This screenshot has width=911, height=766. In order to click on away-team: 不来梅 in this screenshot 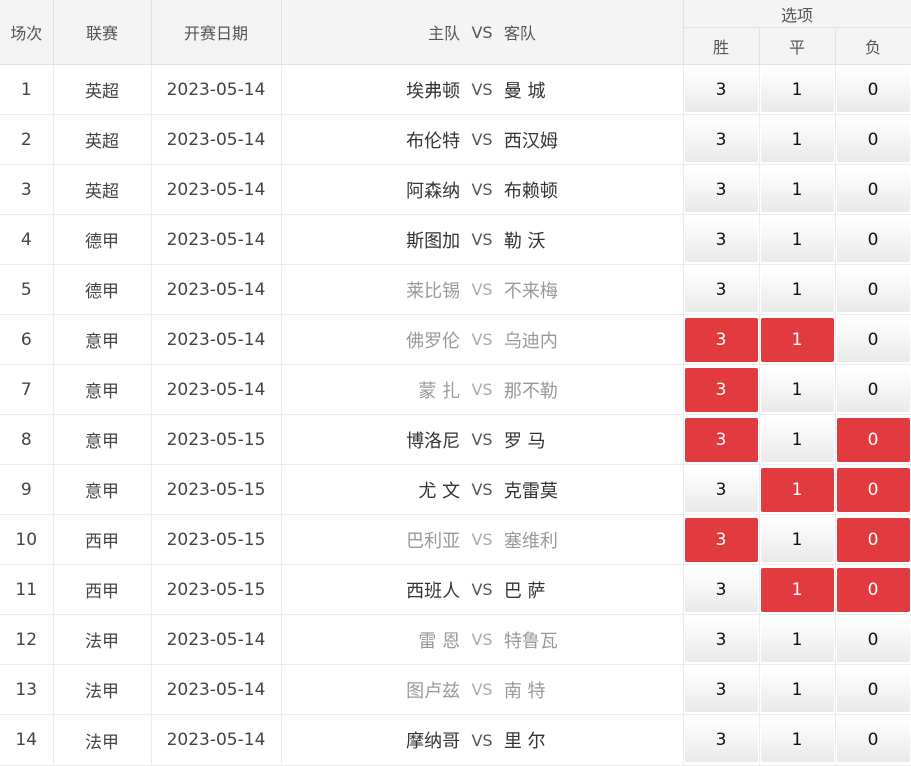, I will do `click(530, 291)`.